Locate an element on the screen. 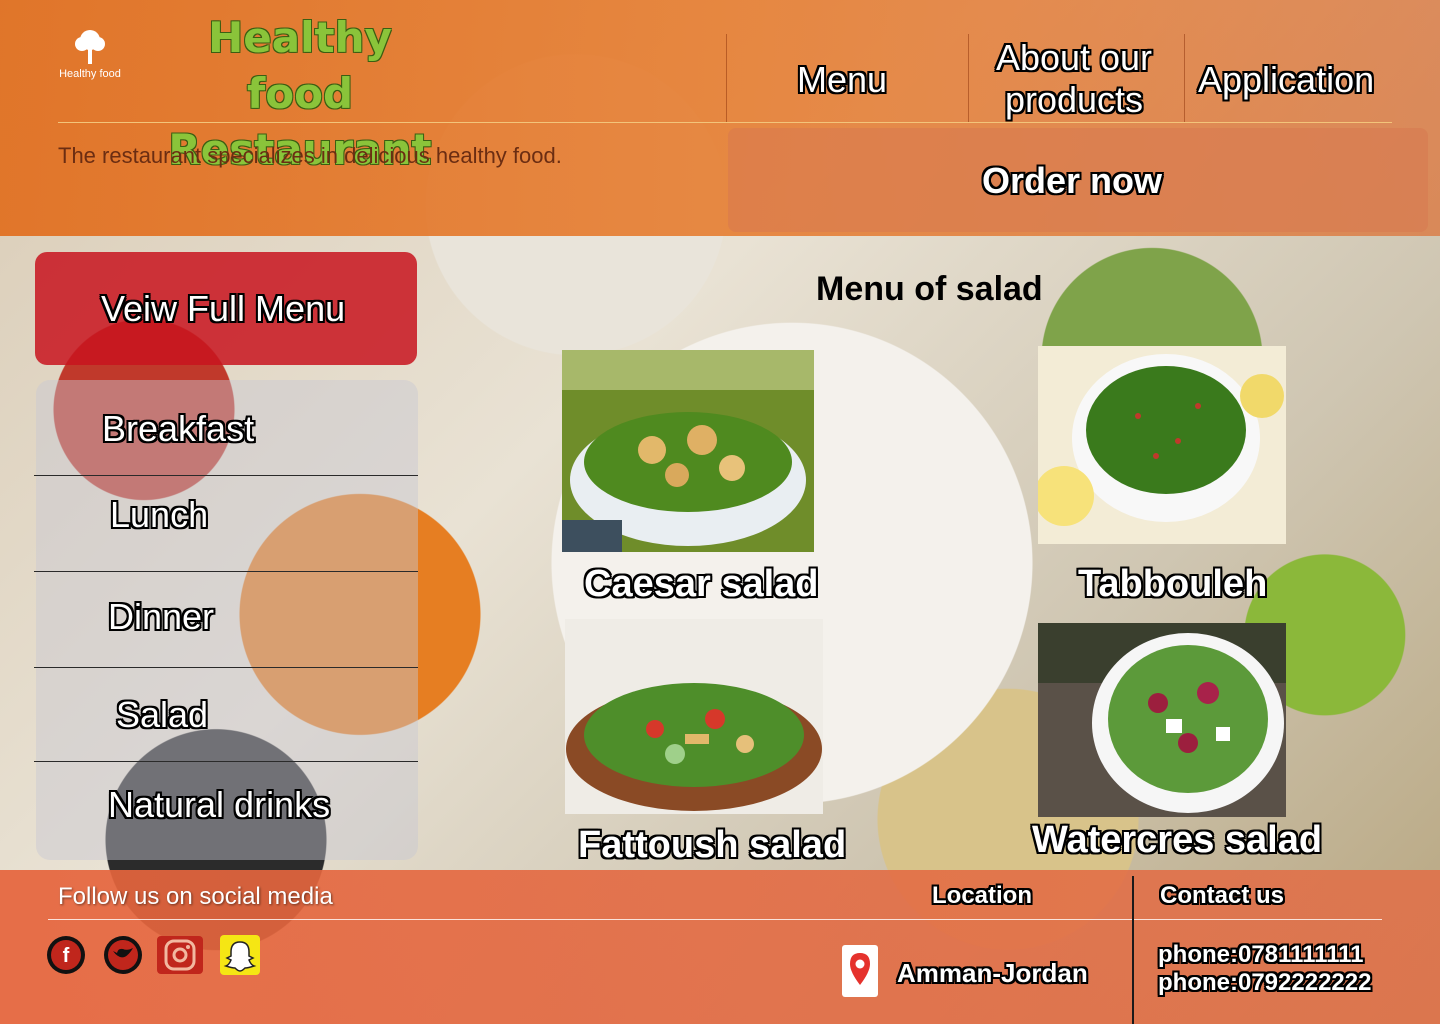 This screenshot has height=1024, width=1440. snapchat-icon is located at coordinates (240, 955).